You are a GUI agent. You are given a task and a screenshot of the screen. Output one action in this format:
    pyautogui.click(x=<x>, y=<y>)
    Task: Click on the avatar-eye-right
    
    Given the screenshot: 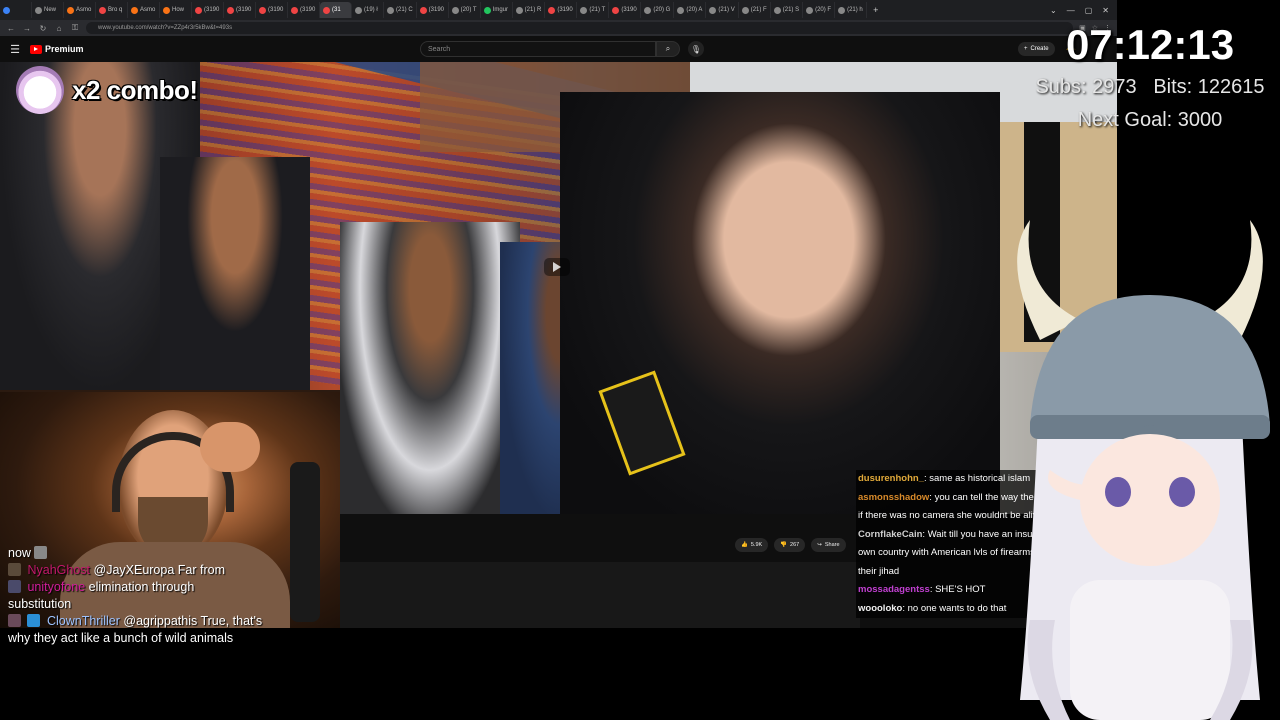 What is the action you would take?
    pyautogui.click(x=1182, y=492)
    